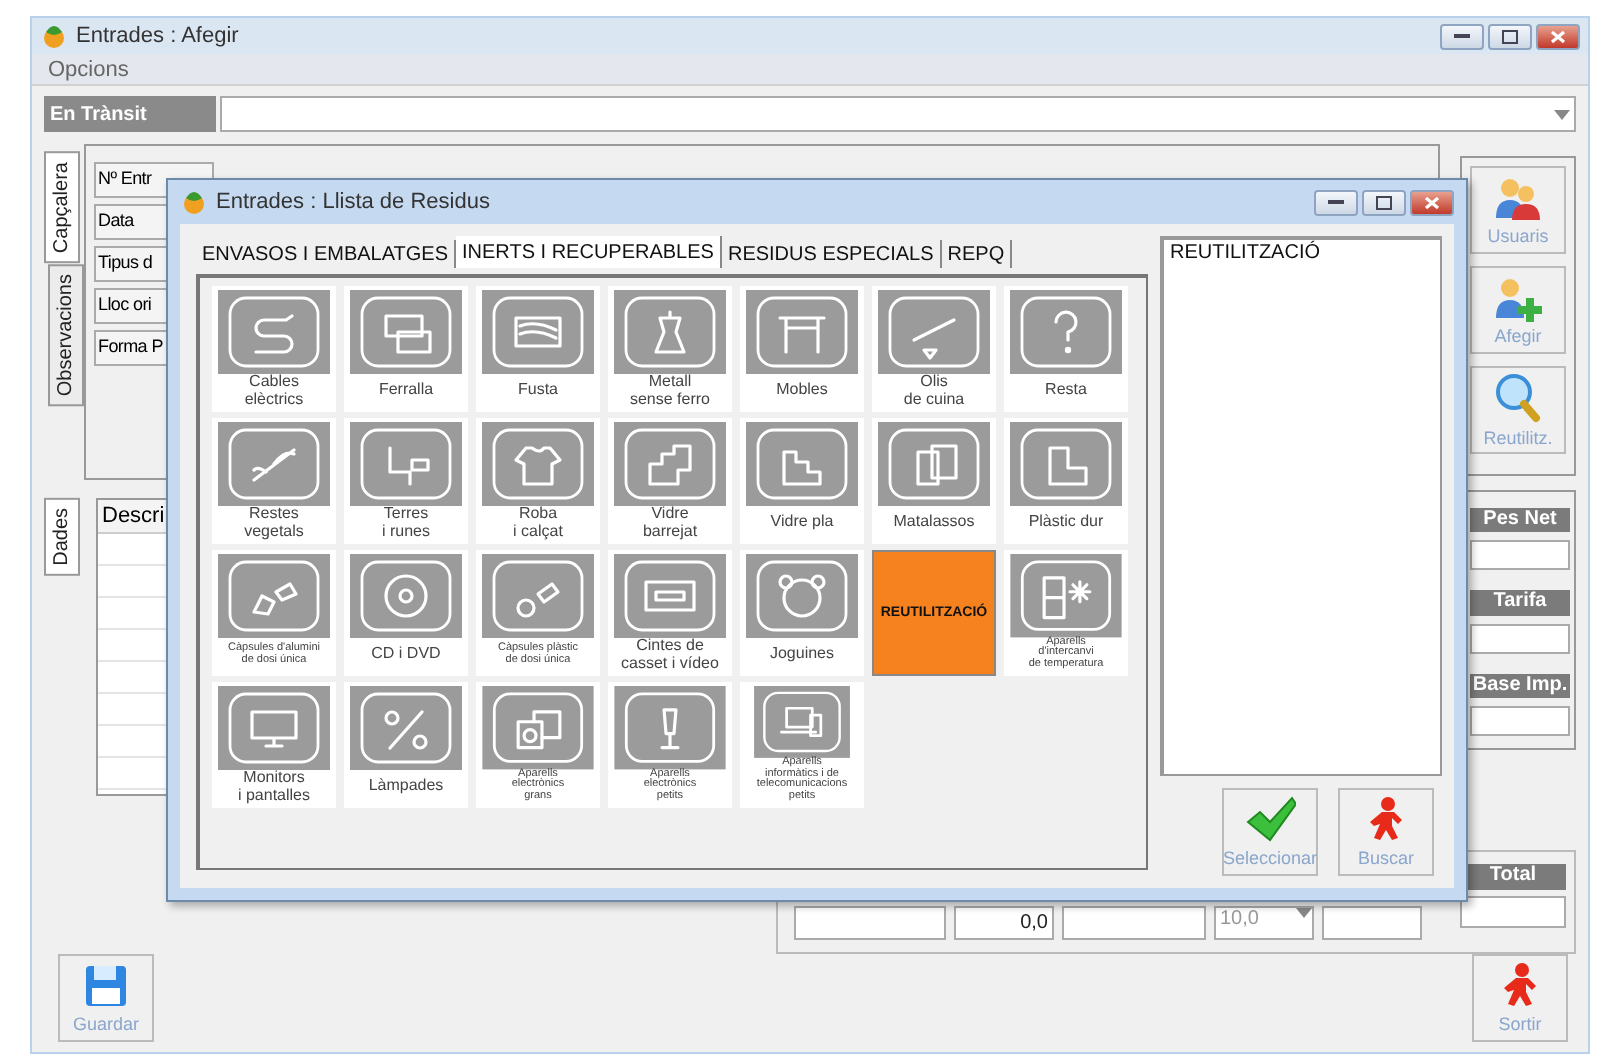  I want to click on amount-label: Pes Net, so click(1520, 520).